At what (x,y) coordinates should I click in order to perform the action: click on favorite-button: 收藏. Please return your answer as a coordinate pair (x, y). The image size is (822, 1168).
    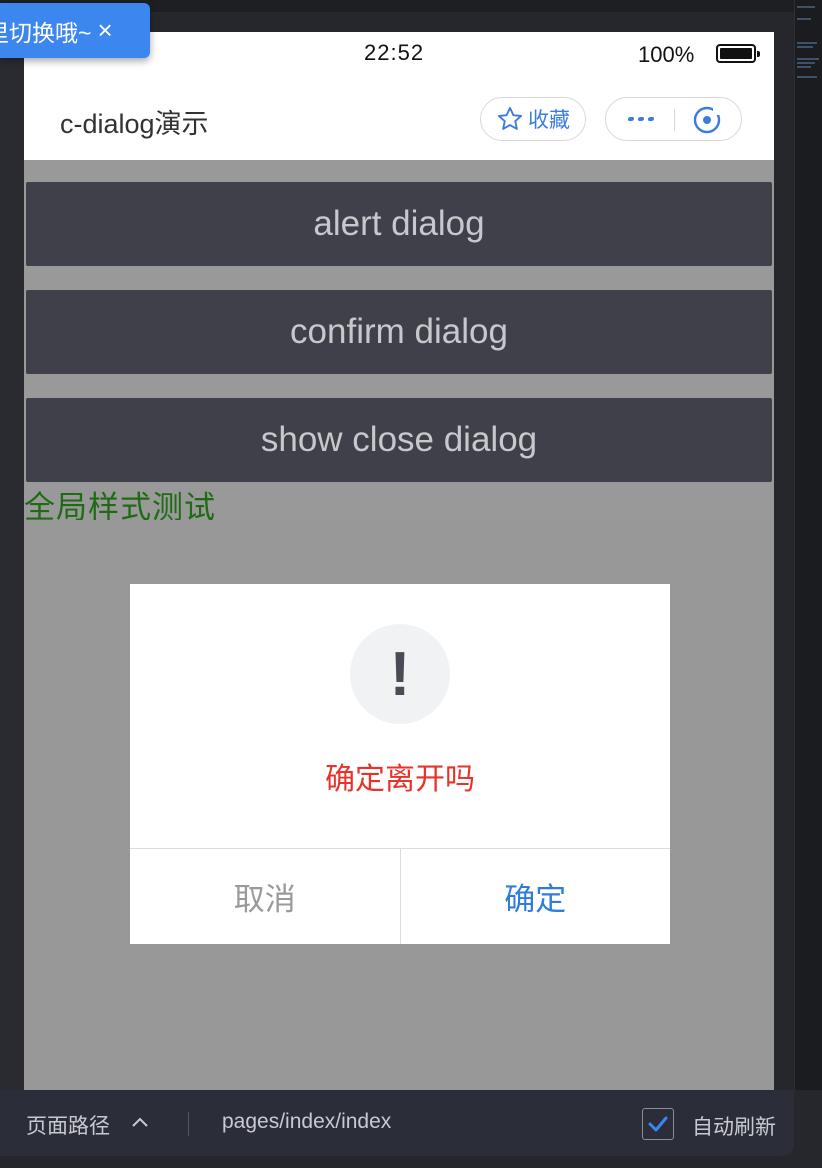
    Looking at the image, I should click on (533, 119).